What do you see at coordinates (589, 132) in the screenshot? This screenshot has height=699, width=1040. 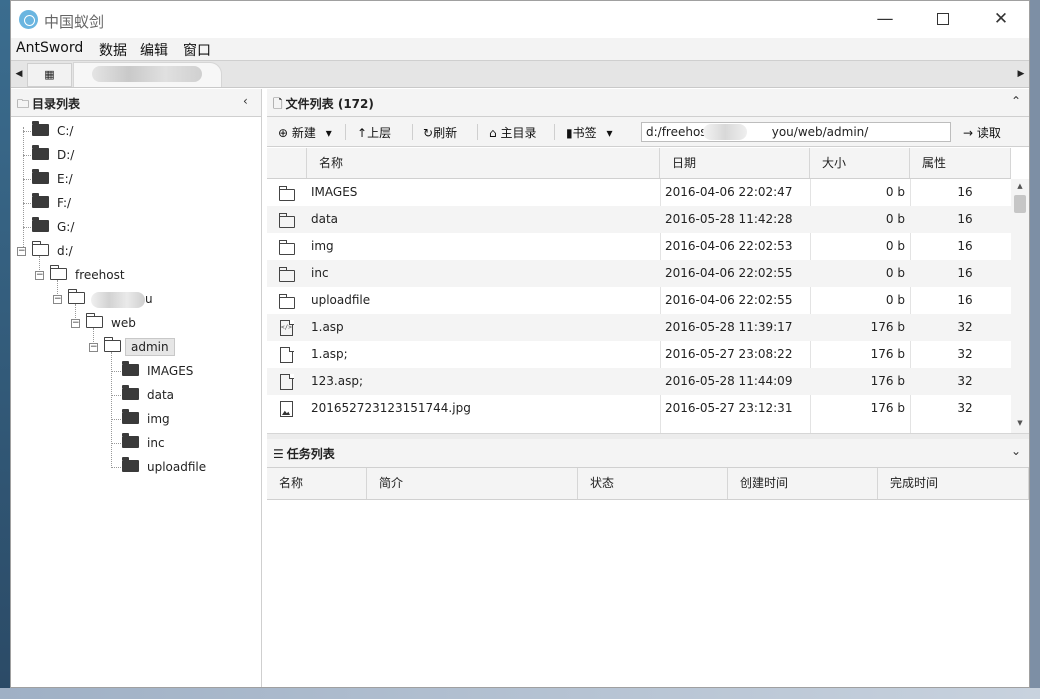 I see `bookmark-button: ▮书签 ▾` at bounding box center [589, 132].